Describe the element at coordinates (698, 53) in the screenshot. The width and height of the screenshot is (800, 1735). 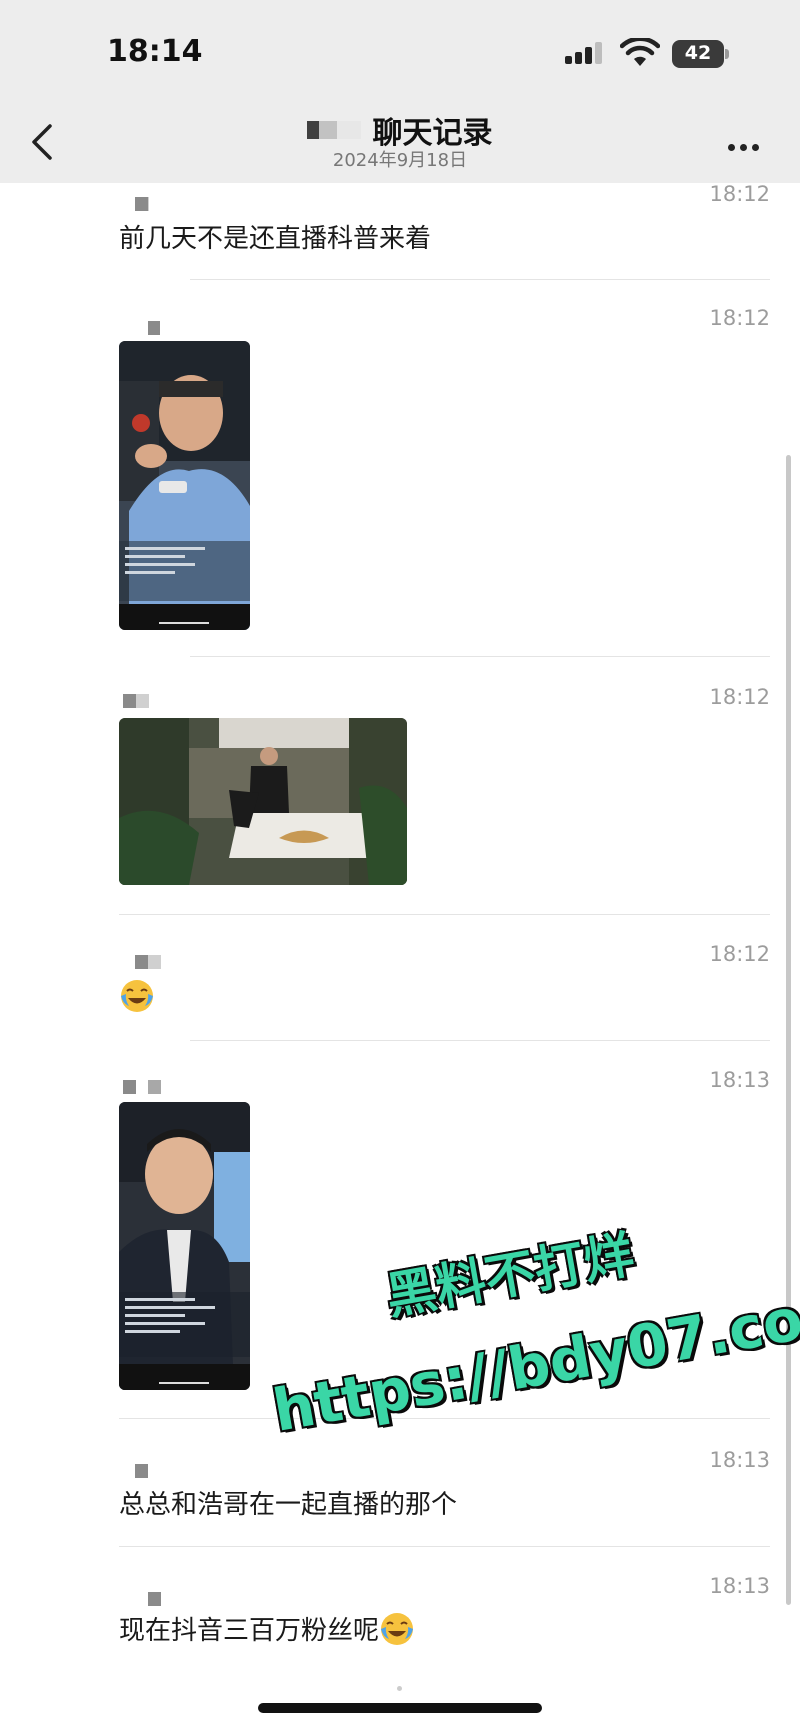
I see `battery-level: 42` at that location.